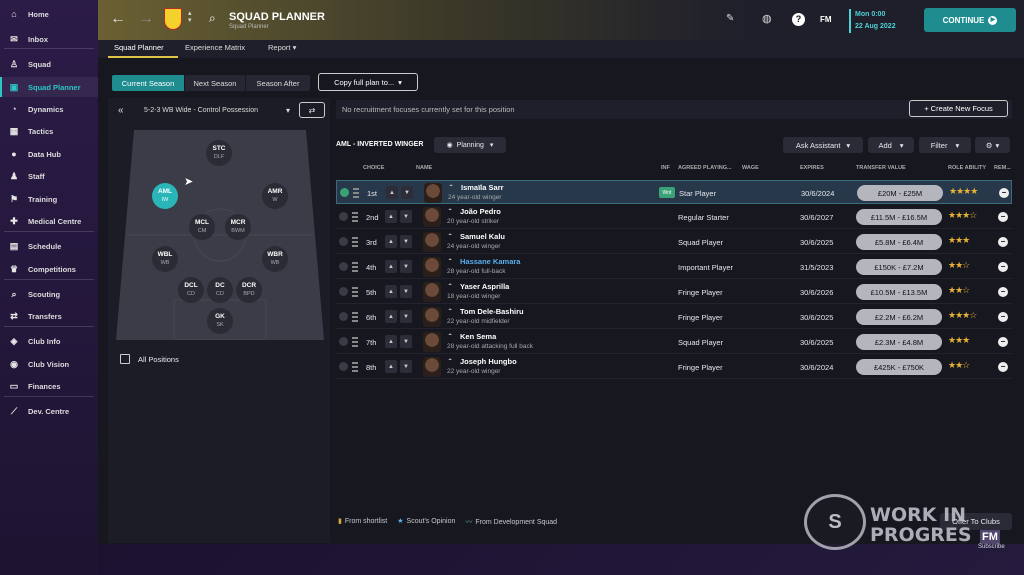  What do you see at coordinates (872, 21) in the screenshot?
I see `date-time: Mon 0:00 22 Aug 2022` at bounding box center [872, 21].